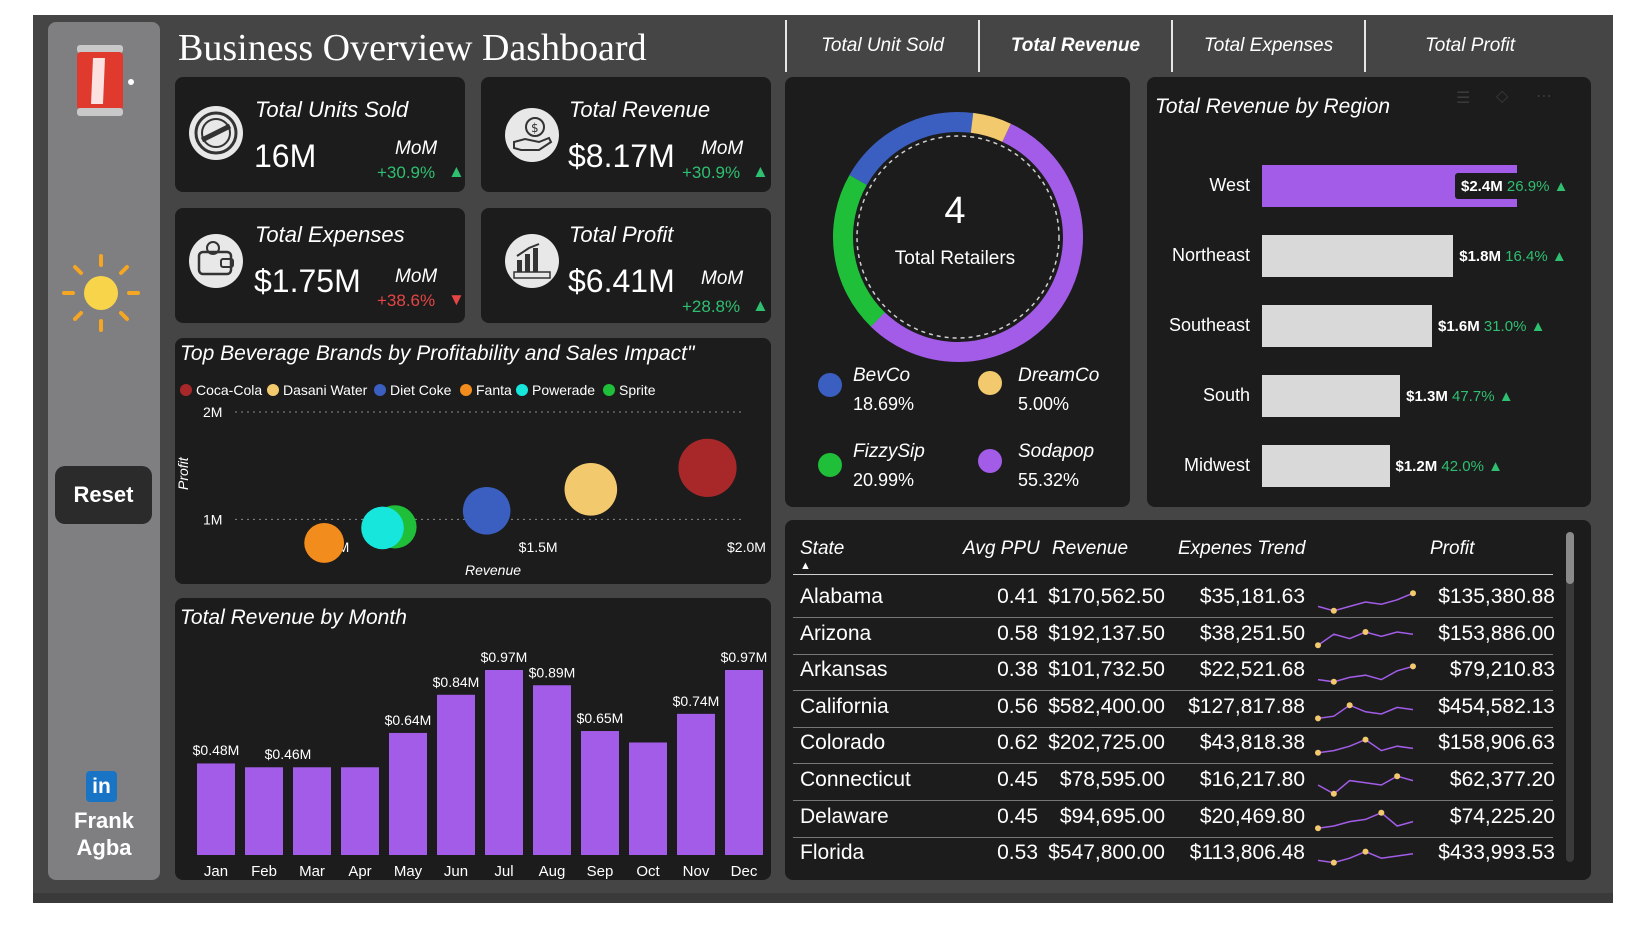  What do you see at coordinates (1544, 96) in the screenshot?
I see `more-options-icon: ⋯` at bounding box center [1544, 96].